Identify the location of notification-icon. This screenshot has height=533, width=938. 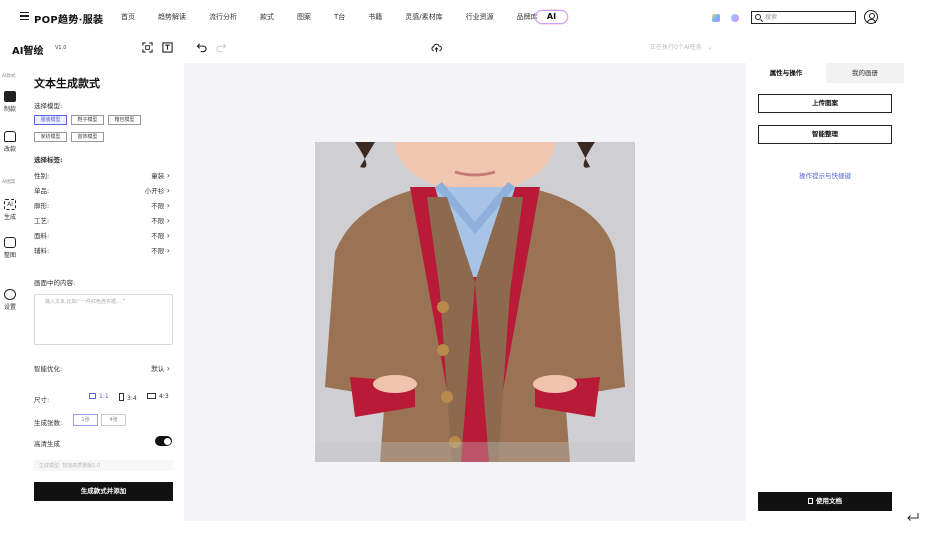
(735, 18).